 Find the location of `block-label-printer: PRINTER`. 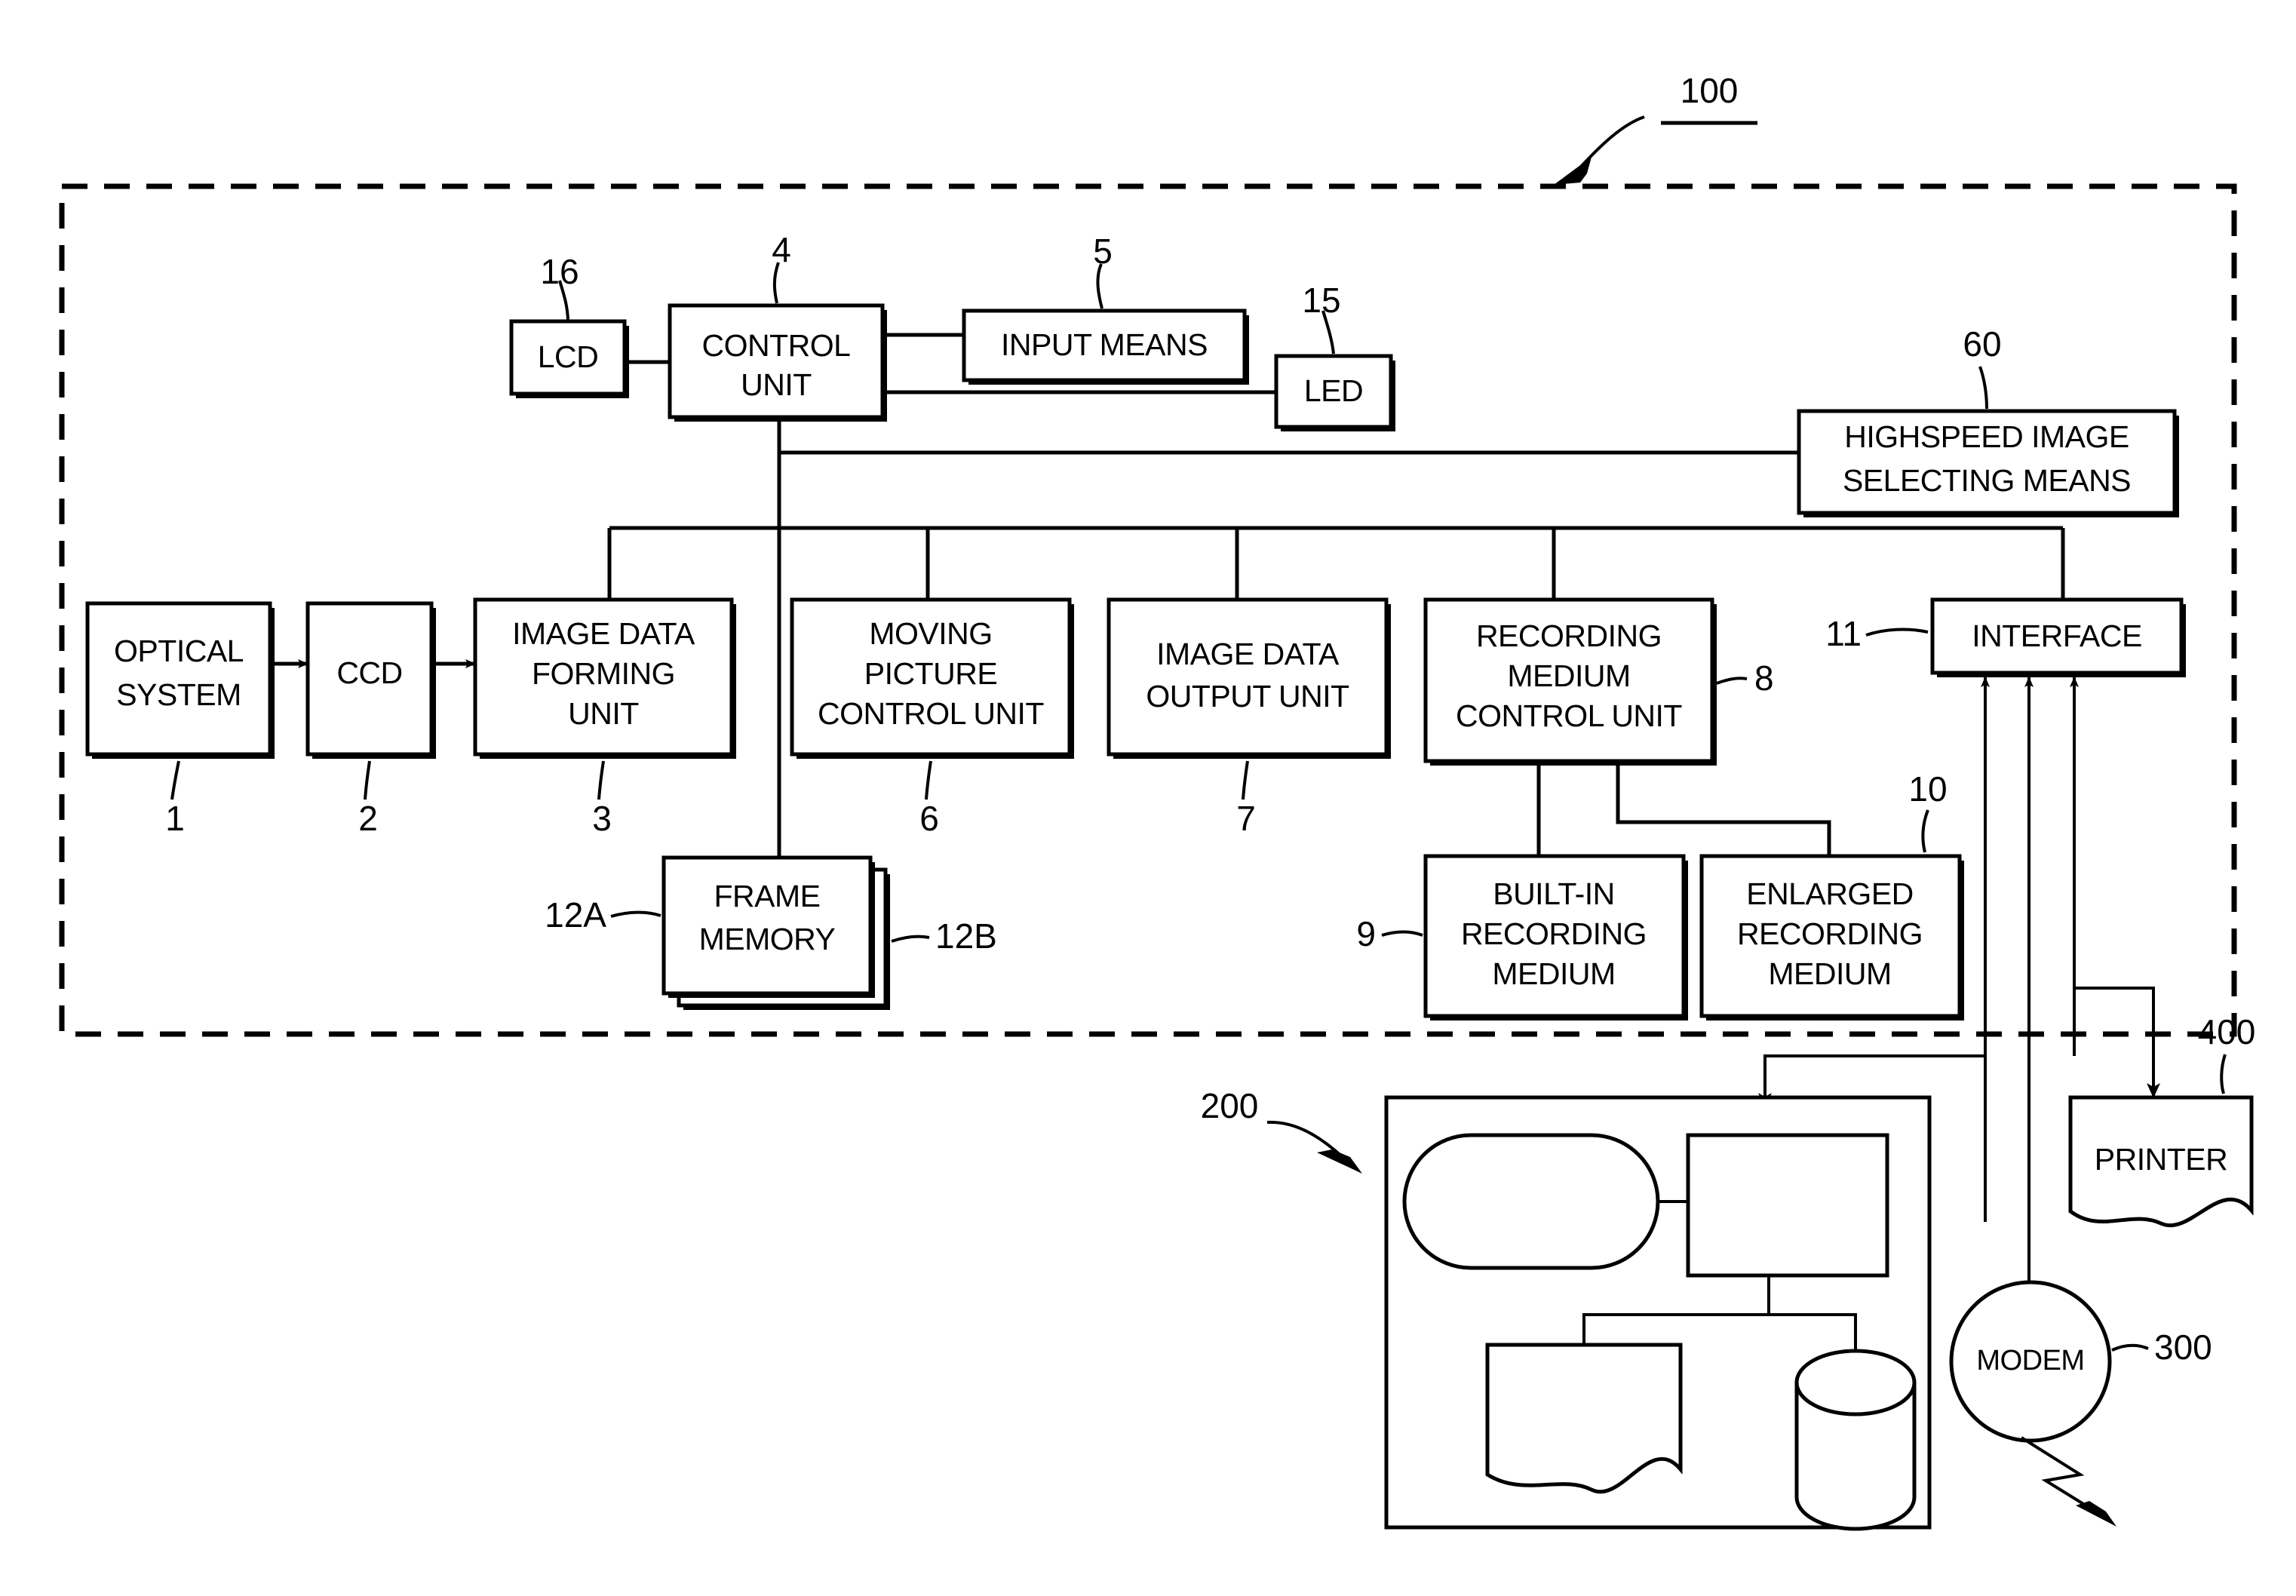

block-label-printer: PRINTER is located at coordinates (2161, 1160).